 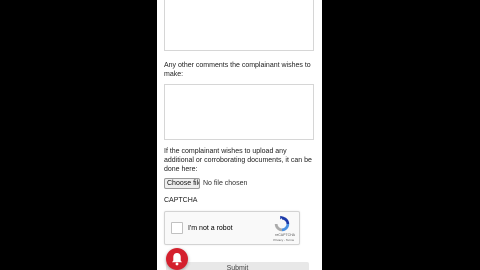 I want to click on bell-icon, so click(x=177, y=259).